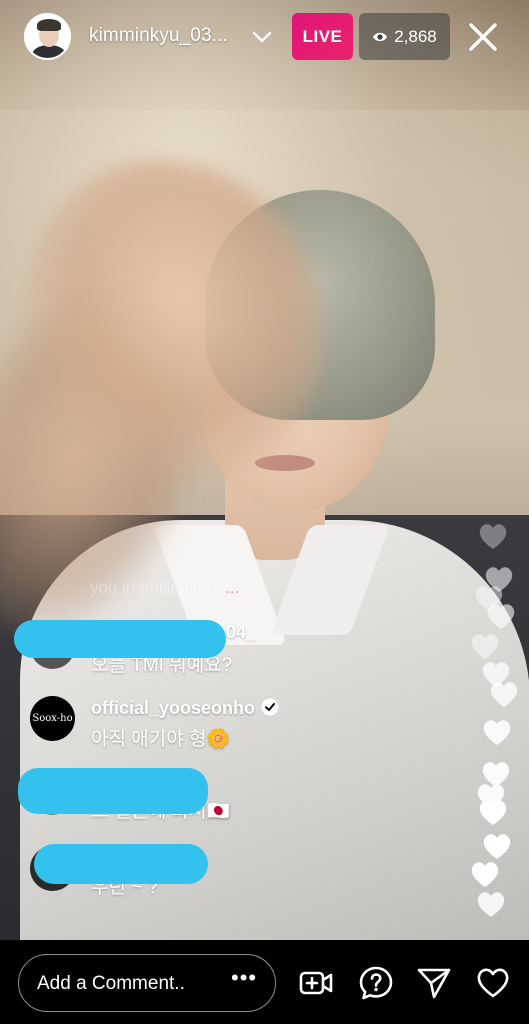 This screenshot has width=529, height=1024. Describe the element at coordinates (376, 983) in the screenshot. I see `question-icon` at that location.